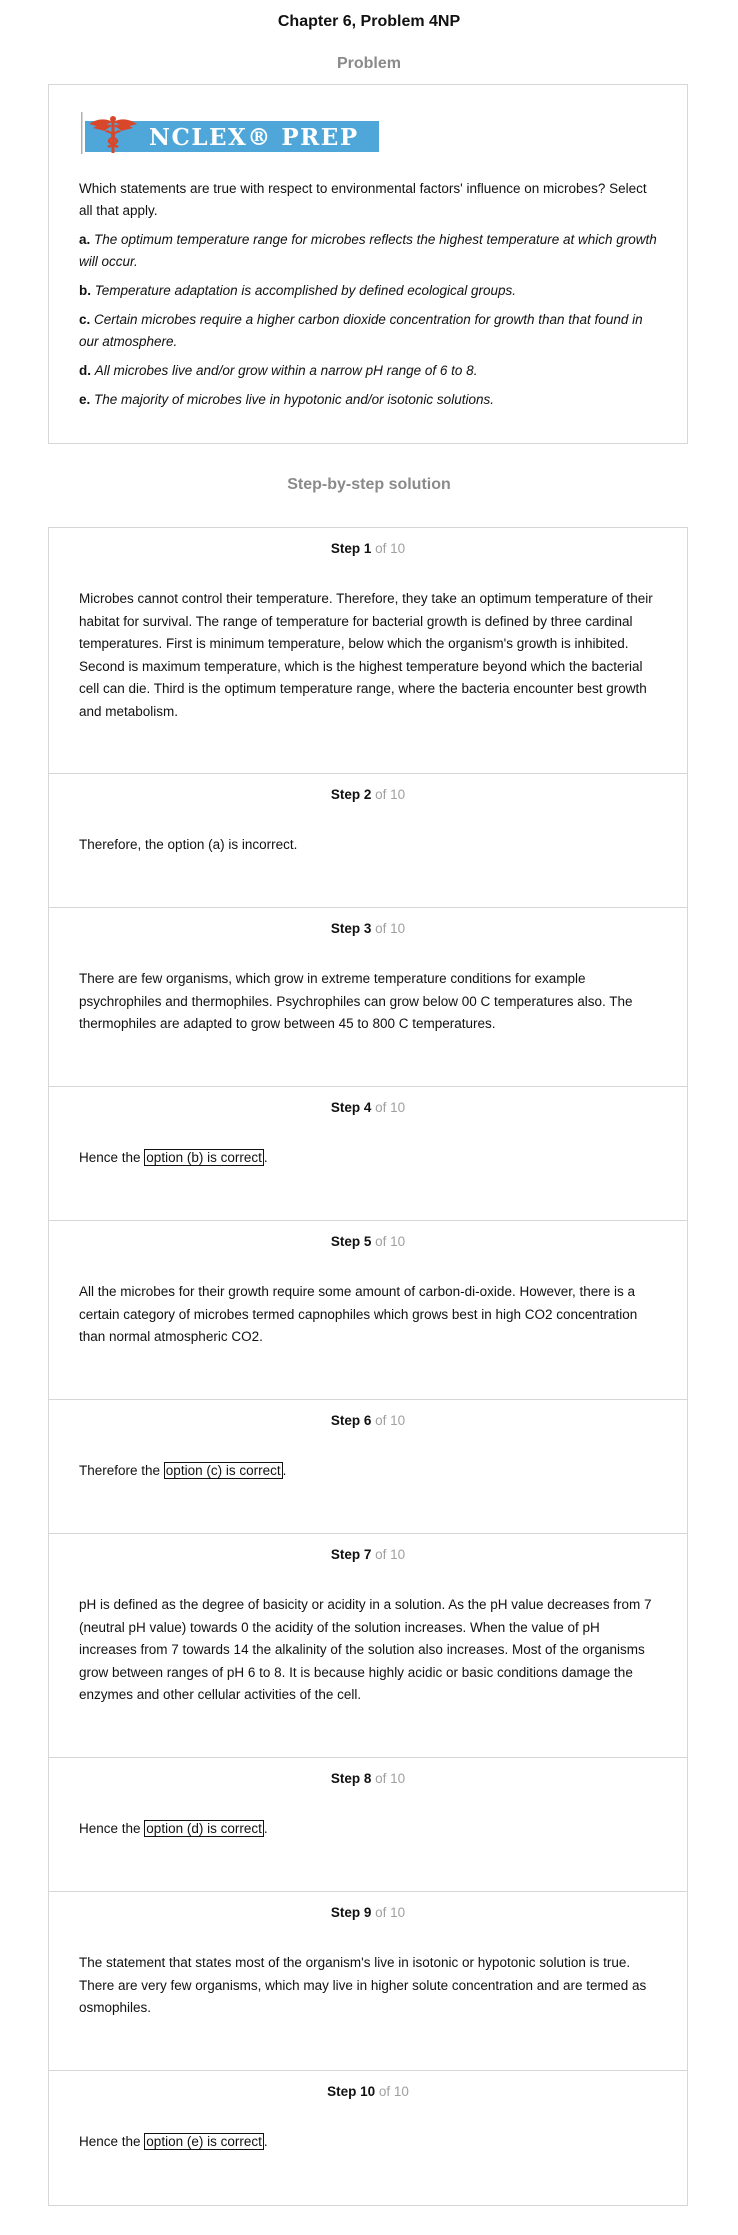  I want to click on step-header: Step 2 of 10, so click(368, 794).